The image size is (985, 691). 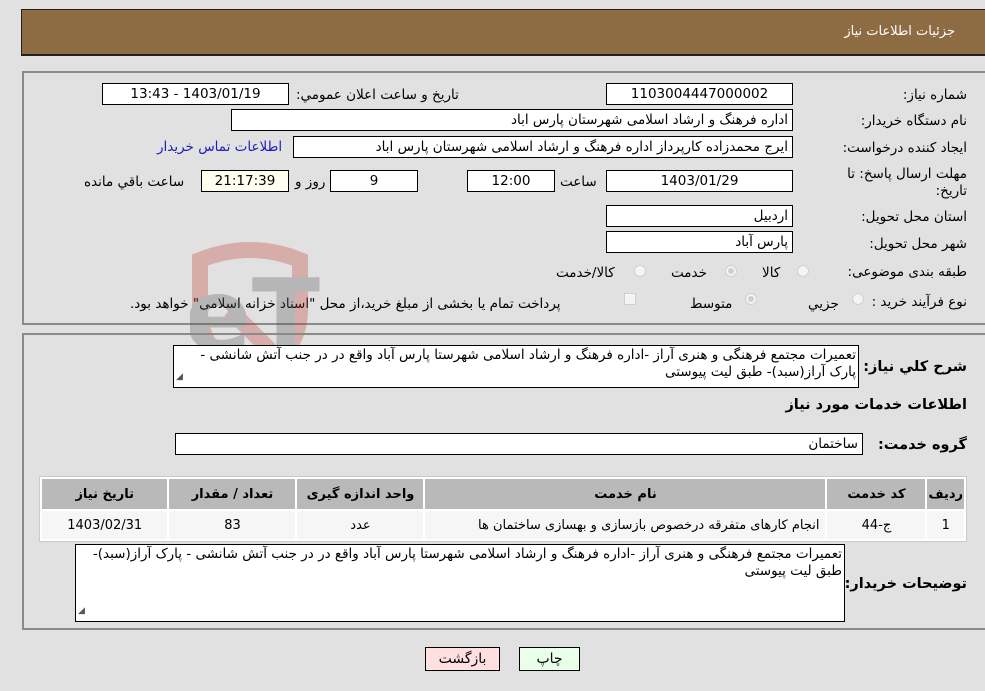 I want to click on category-option-goods-service: کالا/خدمت, so click(x=585, y=273).